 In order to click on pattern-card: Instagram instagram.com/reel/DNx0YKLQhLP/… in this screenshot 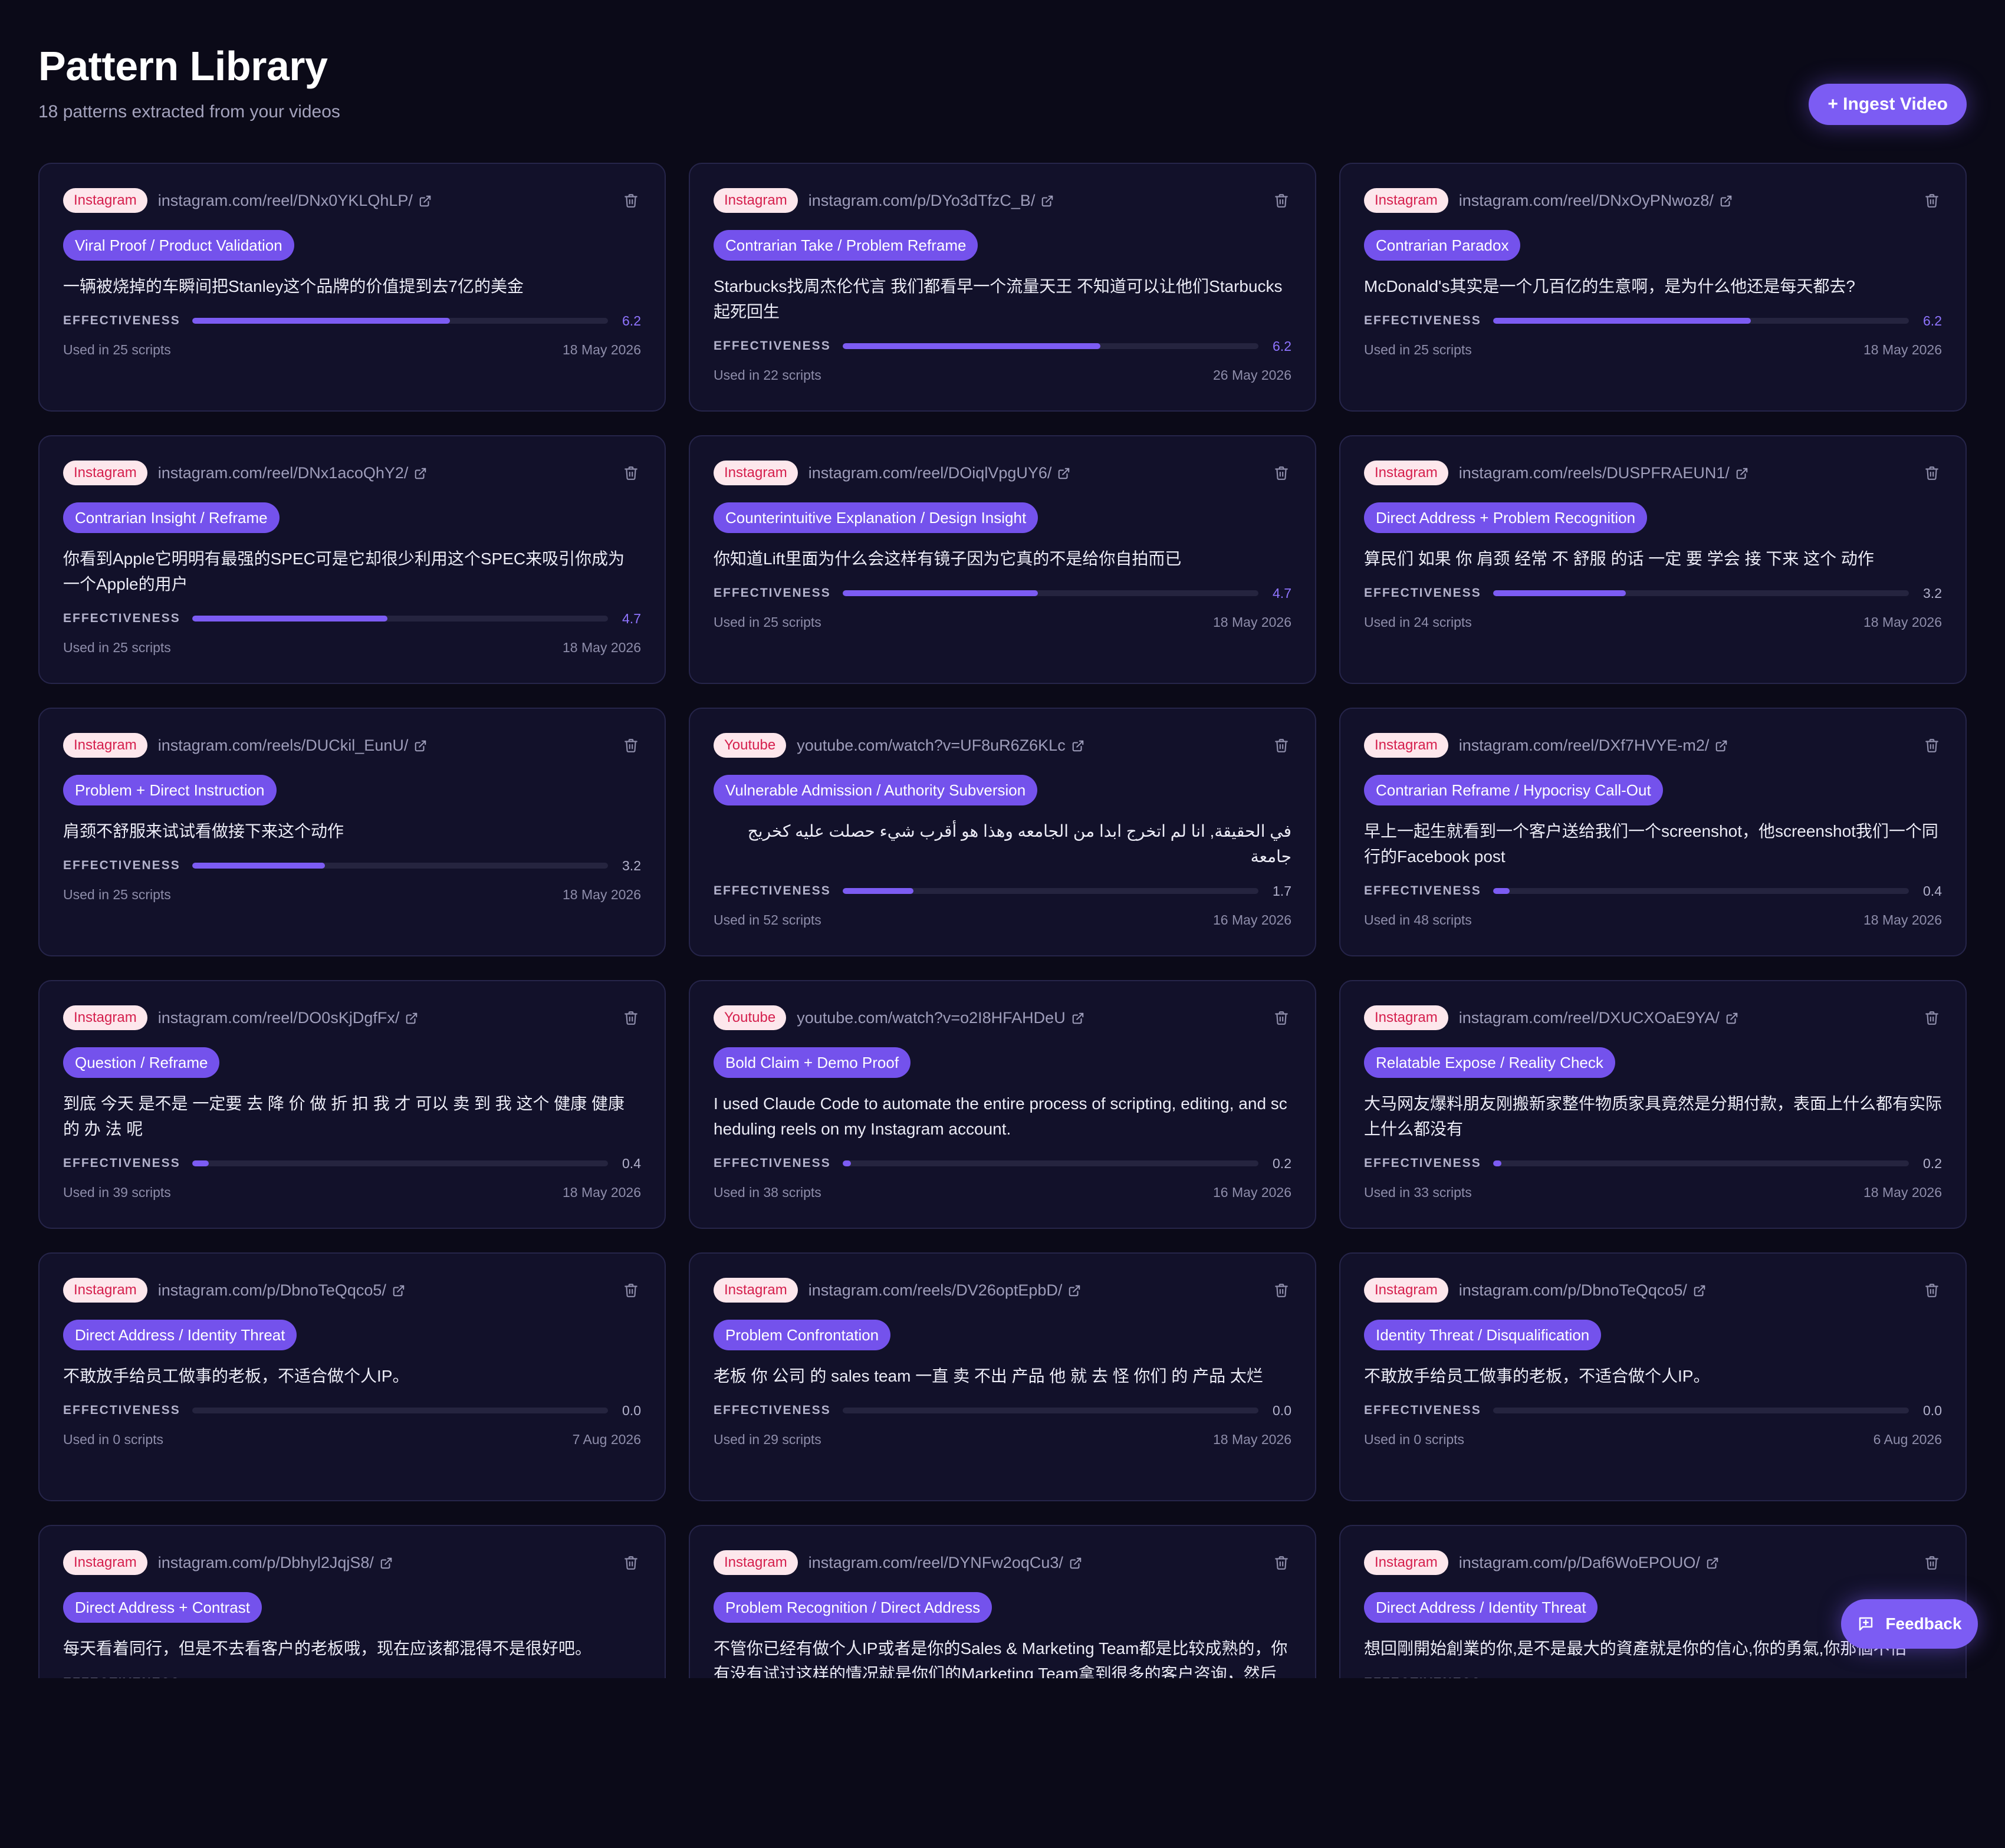, I will do `click(352, 287)`.